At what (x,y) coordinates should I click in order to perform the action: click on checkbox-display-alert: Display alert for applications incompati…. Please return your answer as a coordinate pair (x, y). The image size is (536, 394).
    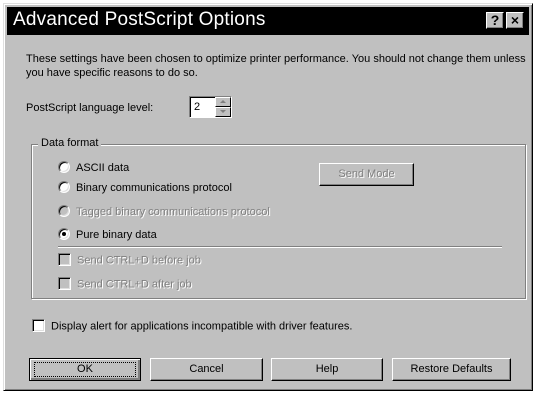
    Looking at the image, I should click on (192, 326).